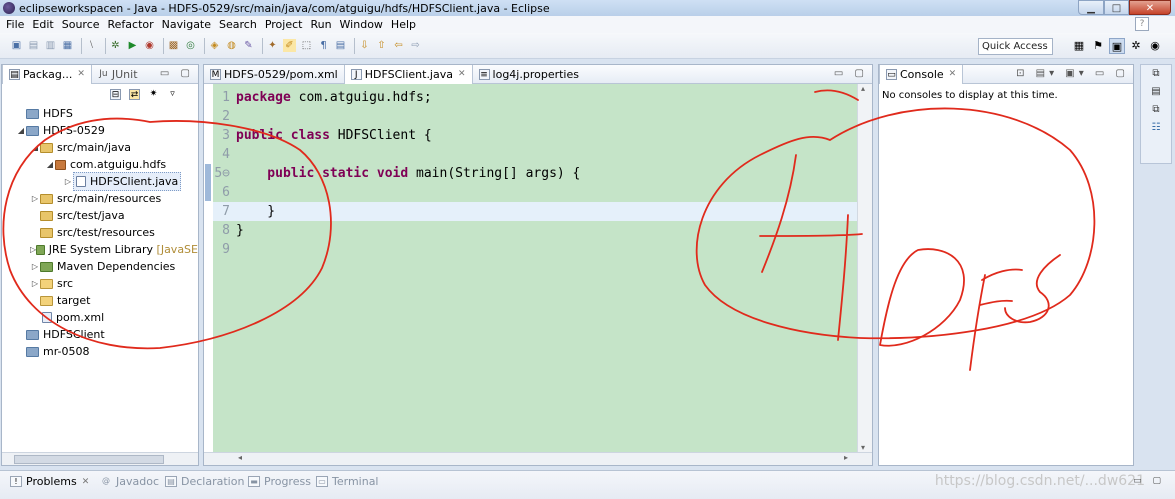 The width and height of the screenshot is (1175, 499). What do you see at coordinates (89, 459) in the screenshot?
I see `scrollbar-thumb` at bounding box center [89, 459].